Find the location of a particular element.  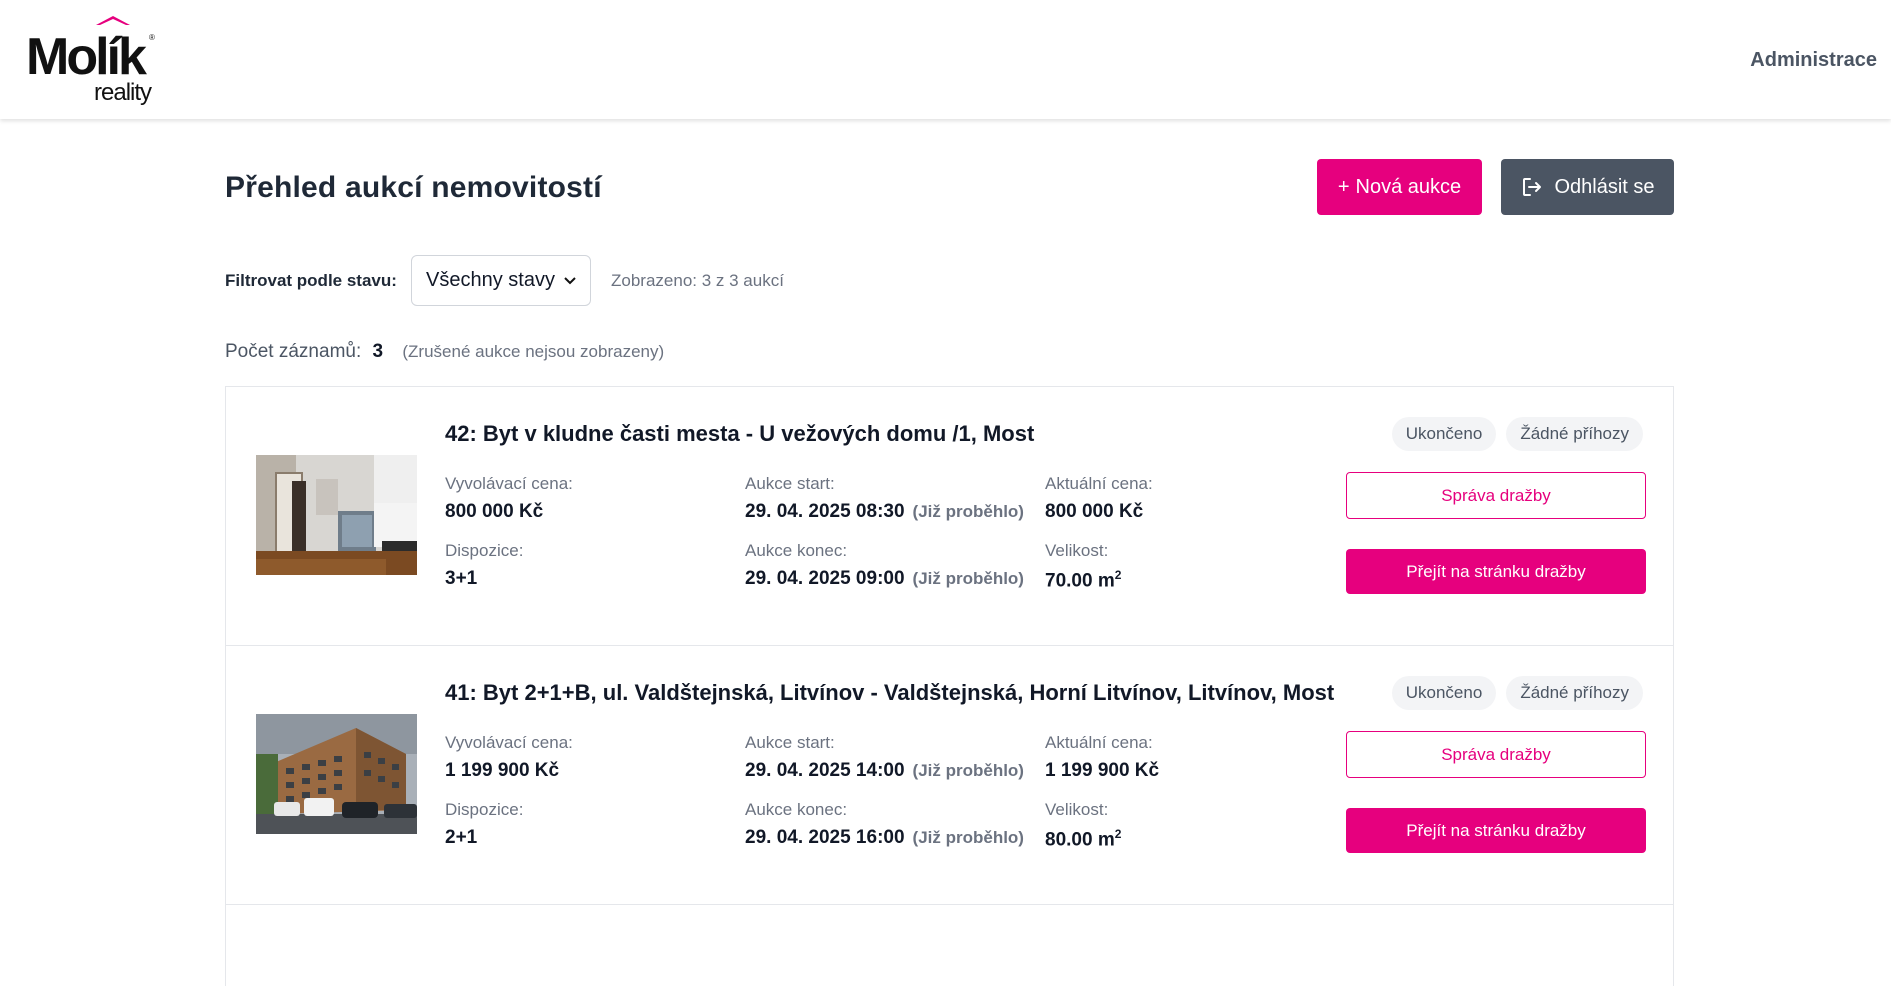

size-number: 80.00 m is located at coordinates (1080, 840).